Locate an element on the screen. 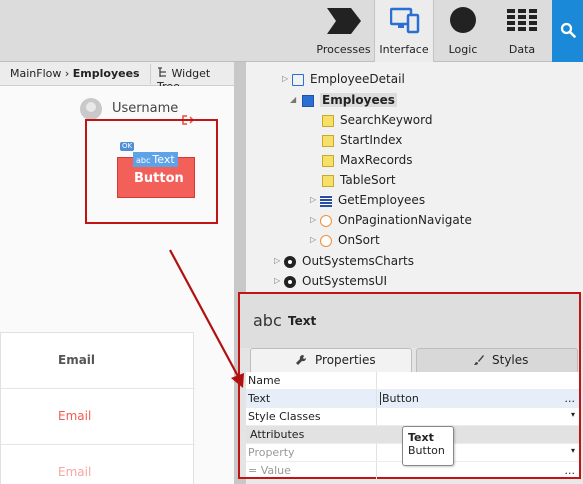 The image size is (583, 484). employees-table: Email Email Email is located at coordinates (97, 408).